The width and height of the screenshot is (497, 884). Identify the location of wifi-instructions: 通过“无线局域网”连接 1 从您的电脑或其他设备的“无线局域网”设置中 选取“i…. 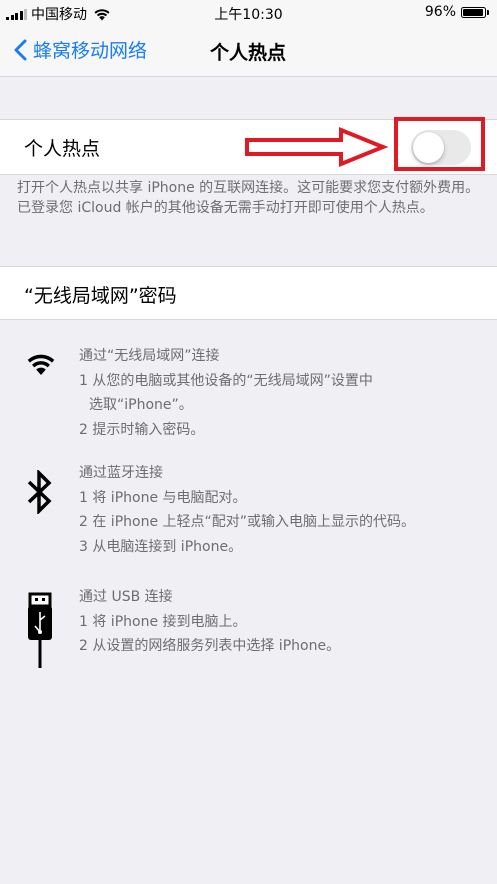
(226, 393).